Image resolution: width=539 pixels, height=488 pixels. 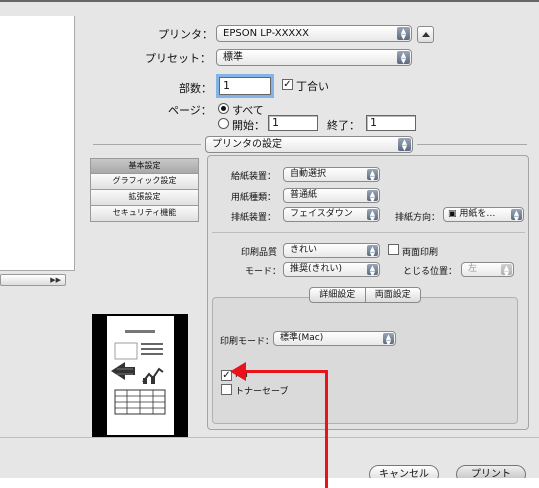 What do you see at coordinates (316, 269) in the screenshot?
I see `mode-value: 推奨(きれい)` at bounding box center [316, 269].